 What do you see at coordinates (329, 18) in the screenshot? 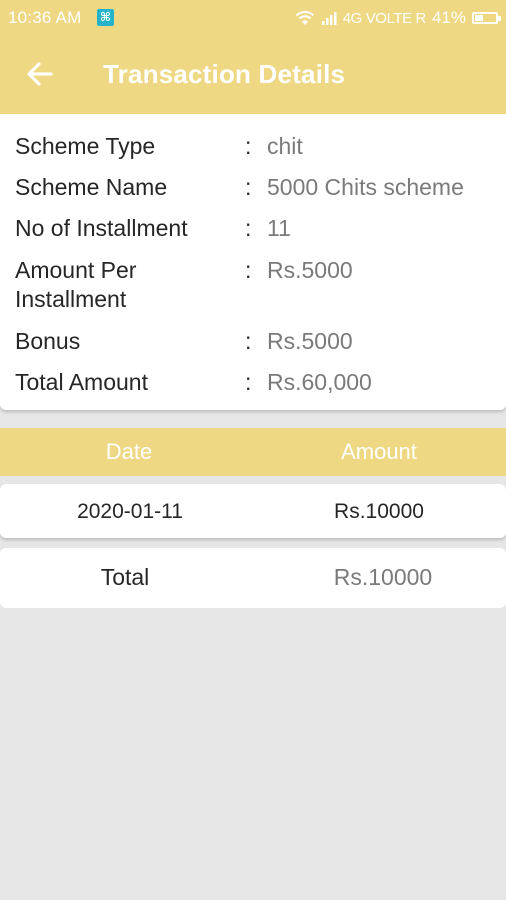
I see `signal-icon` at bounding box center [329, 18].